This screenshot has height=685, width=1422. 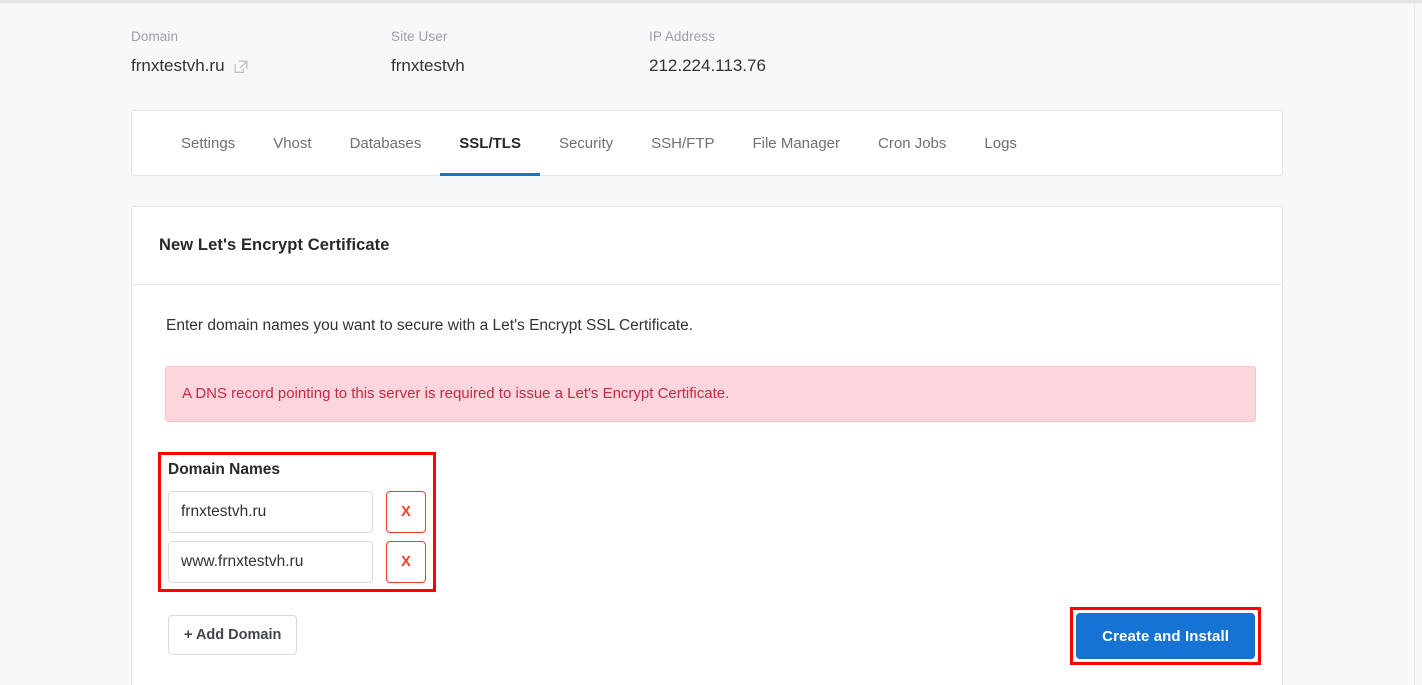 I want to click on tab-ssl-tls: SSL/TLS, so click(x=490, y=143).